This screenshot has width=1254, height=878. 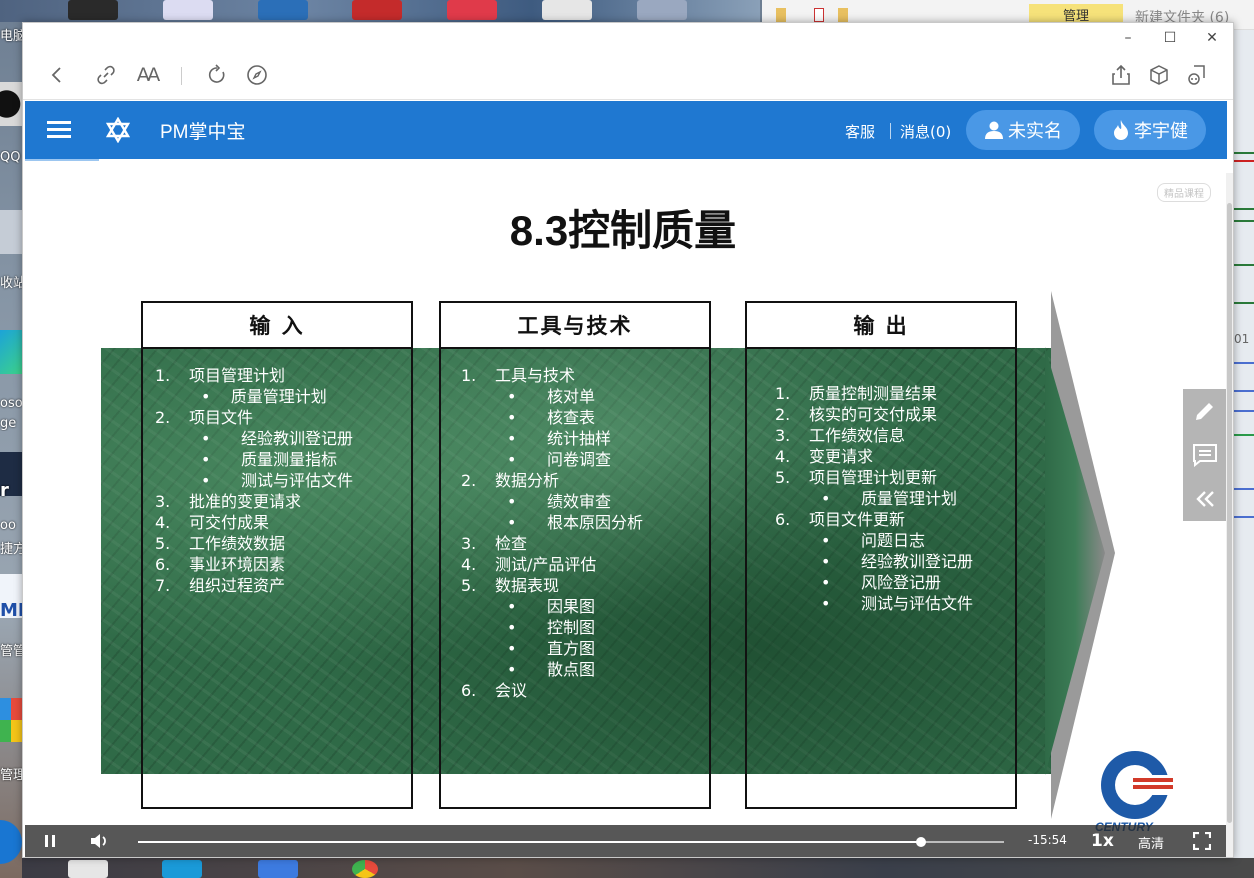 I want to click on item-text: 项目管理计划更新, so click(x=873, y=477).